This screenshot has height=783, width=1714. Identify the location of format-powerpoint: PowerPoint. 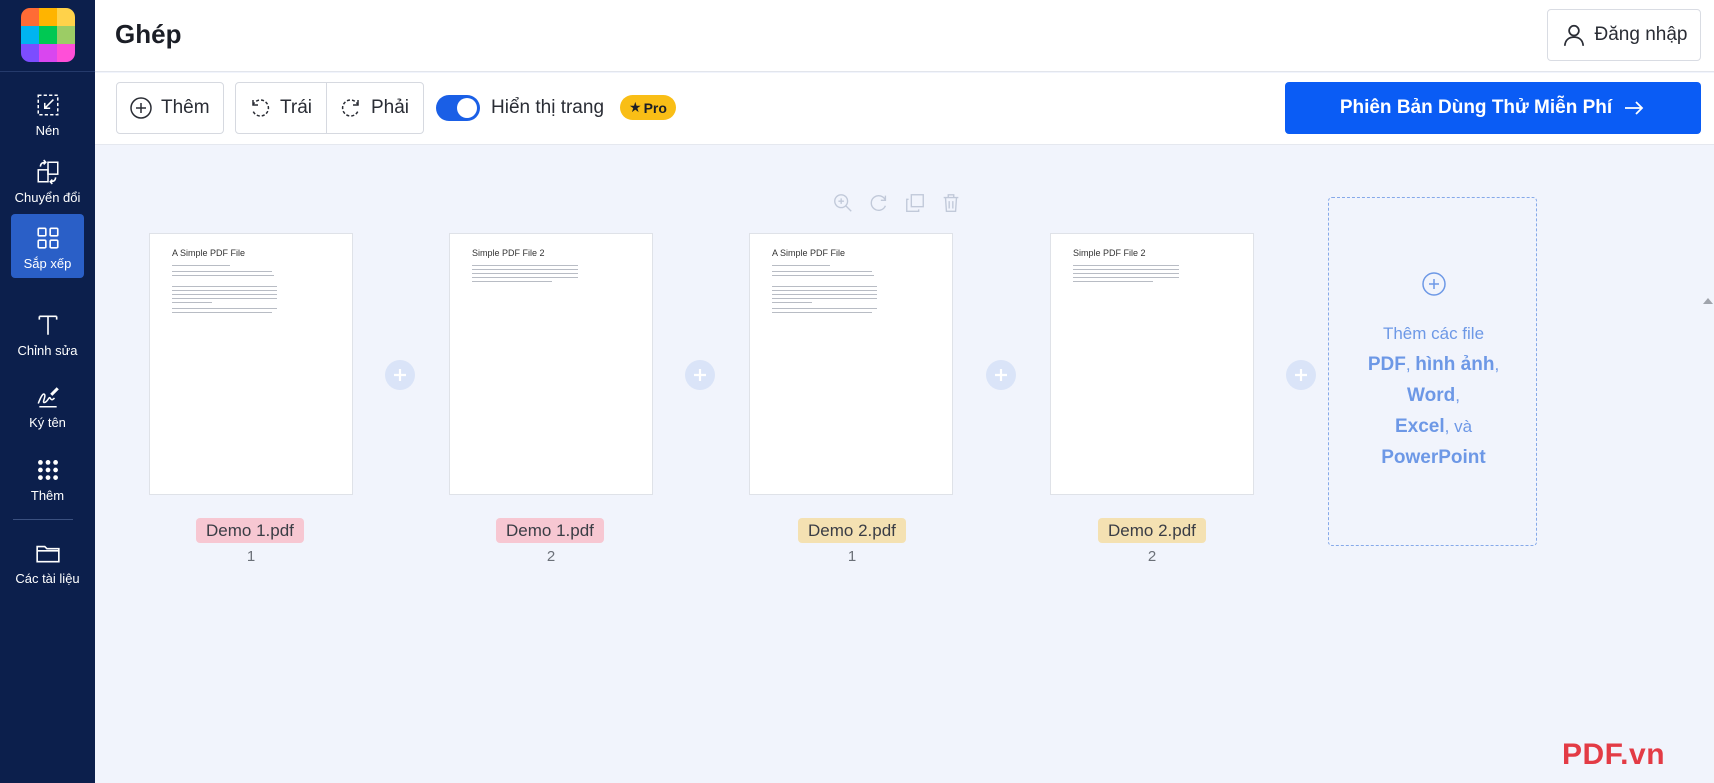
(1433, 457).